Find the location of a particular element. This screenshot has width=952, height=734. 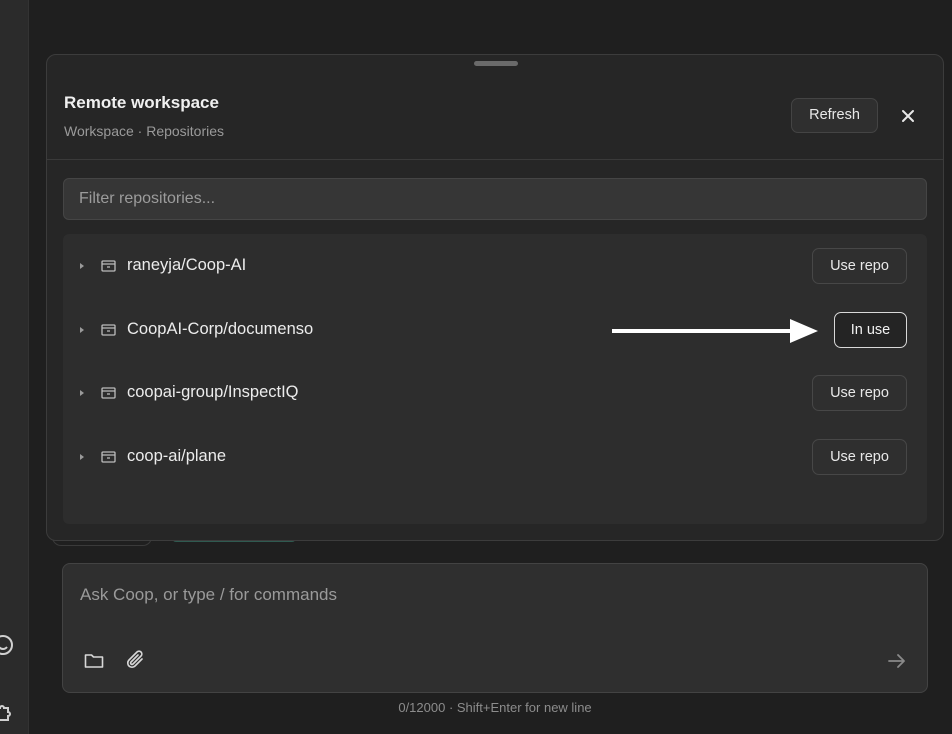

list-item: raneyja/Coop-AI Use repo is located at coordinates (495, 266).